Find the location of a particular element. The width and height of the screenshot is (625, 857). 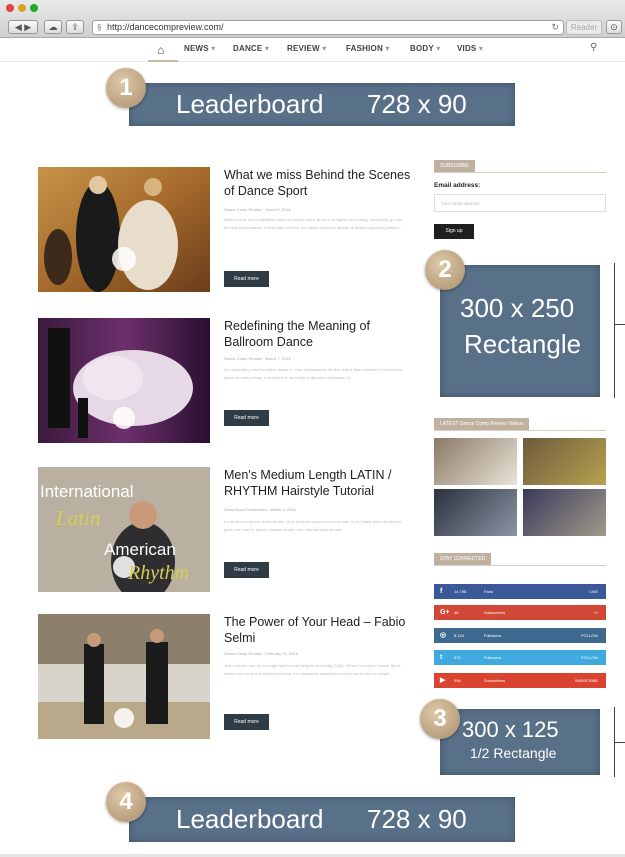

twitter-icon: t is located at coordinates (441, 657).